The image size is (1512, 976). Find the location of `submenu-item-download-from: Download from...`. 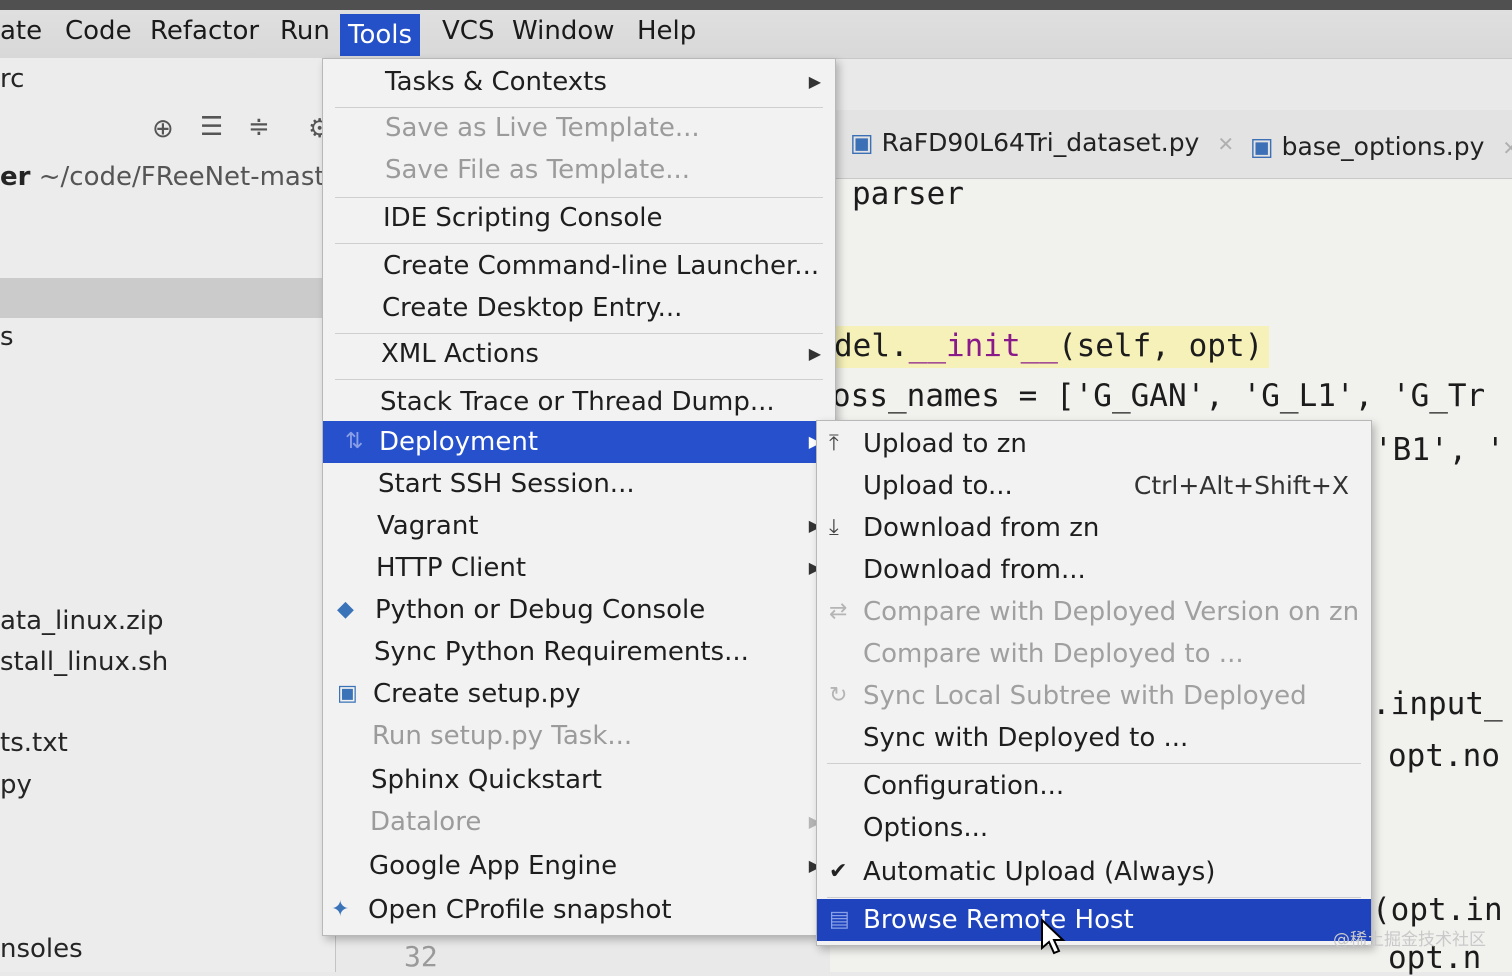

submenu-item-download-from: Download from... is located at coordinates (1094, 570).